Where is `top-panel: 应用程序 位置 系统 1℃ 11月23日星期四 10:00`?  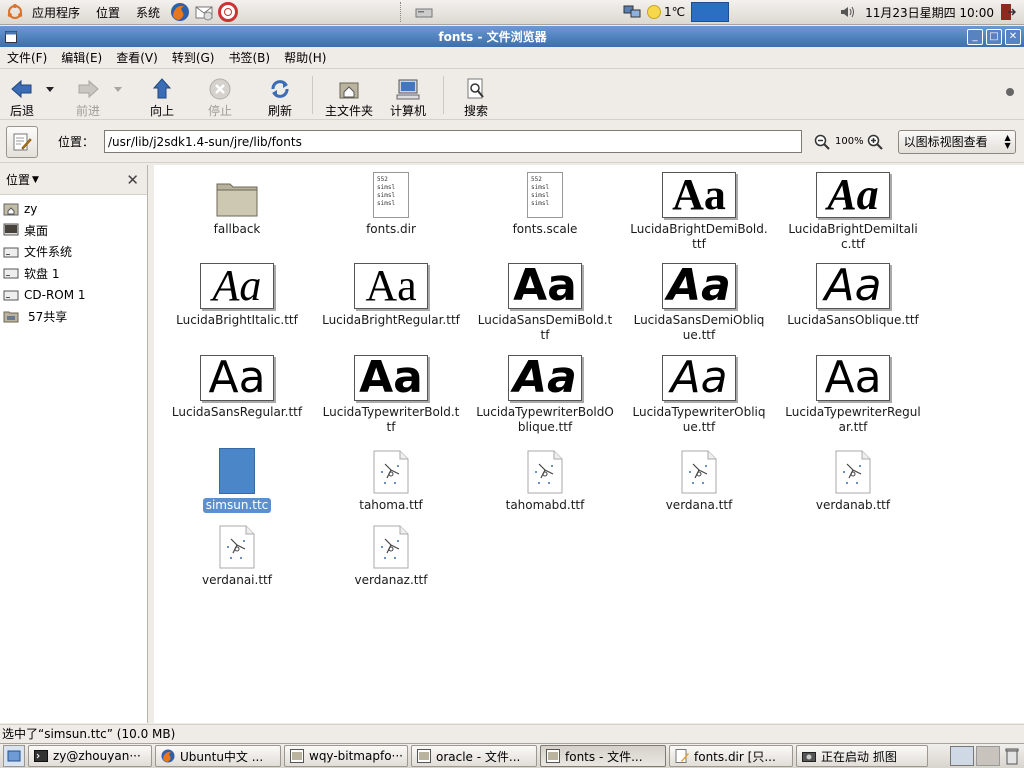 top-panel: 应用程序 位置 系统 1℃ 11月23日星期四 10:00 is located at coordinates (512, 12).